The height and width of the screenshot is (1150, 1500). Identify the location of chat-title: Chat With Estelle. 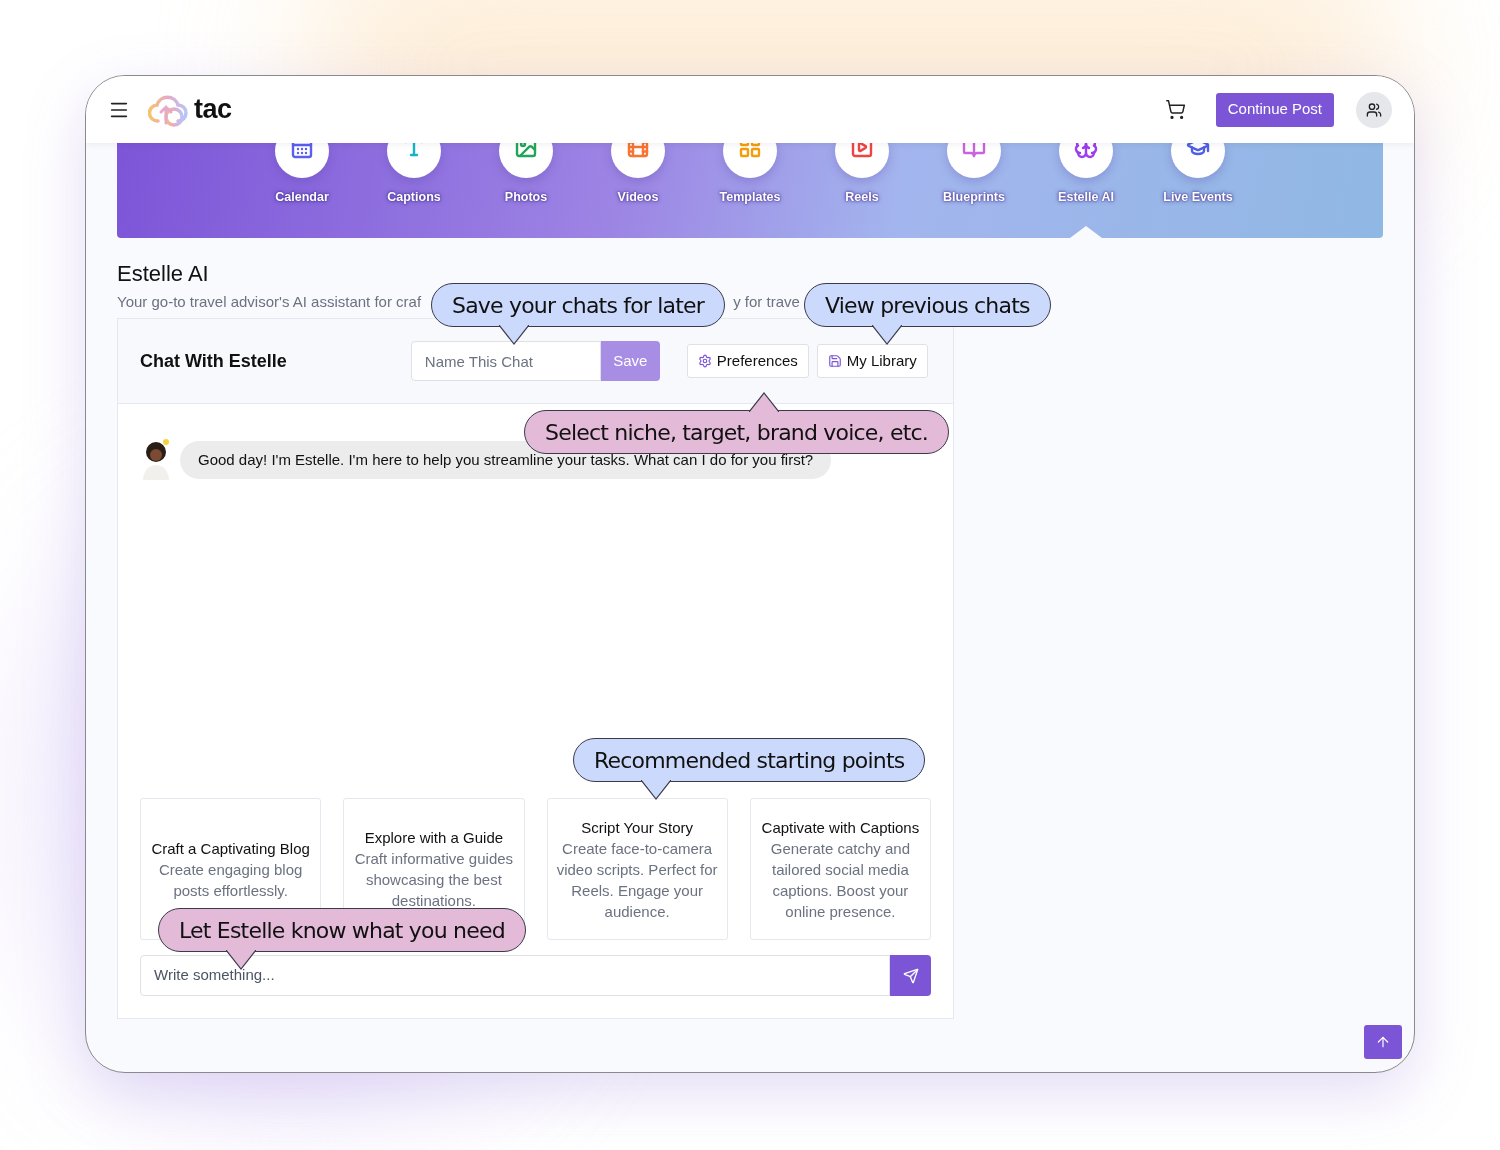
(213, 361).